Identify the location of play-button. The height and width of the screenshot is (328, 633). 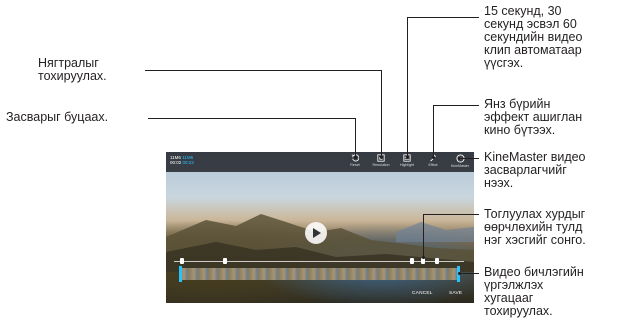
(316, 233).